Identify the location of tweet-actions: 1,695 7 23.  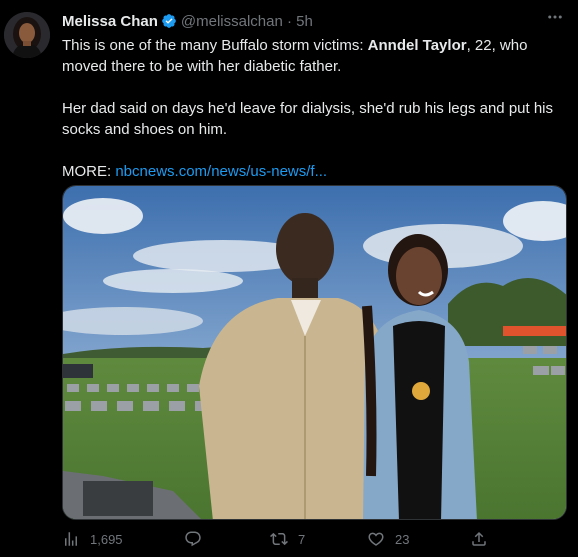
(314, 542).